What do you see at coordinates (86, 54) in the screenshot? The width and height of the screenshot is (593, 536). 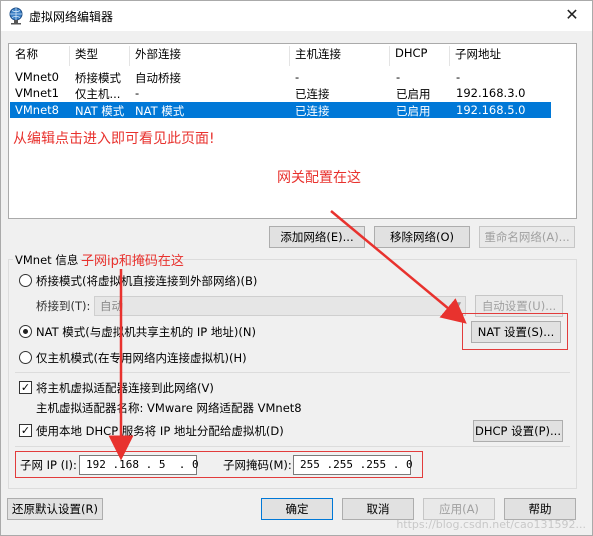 I see `column-header-type: 类型` at bounding box center [86, 54].